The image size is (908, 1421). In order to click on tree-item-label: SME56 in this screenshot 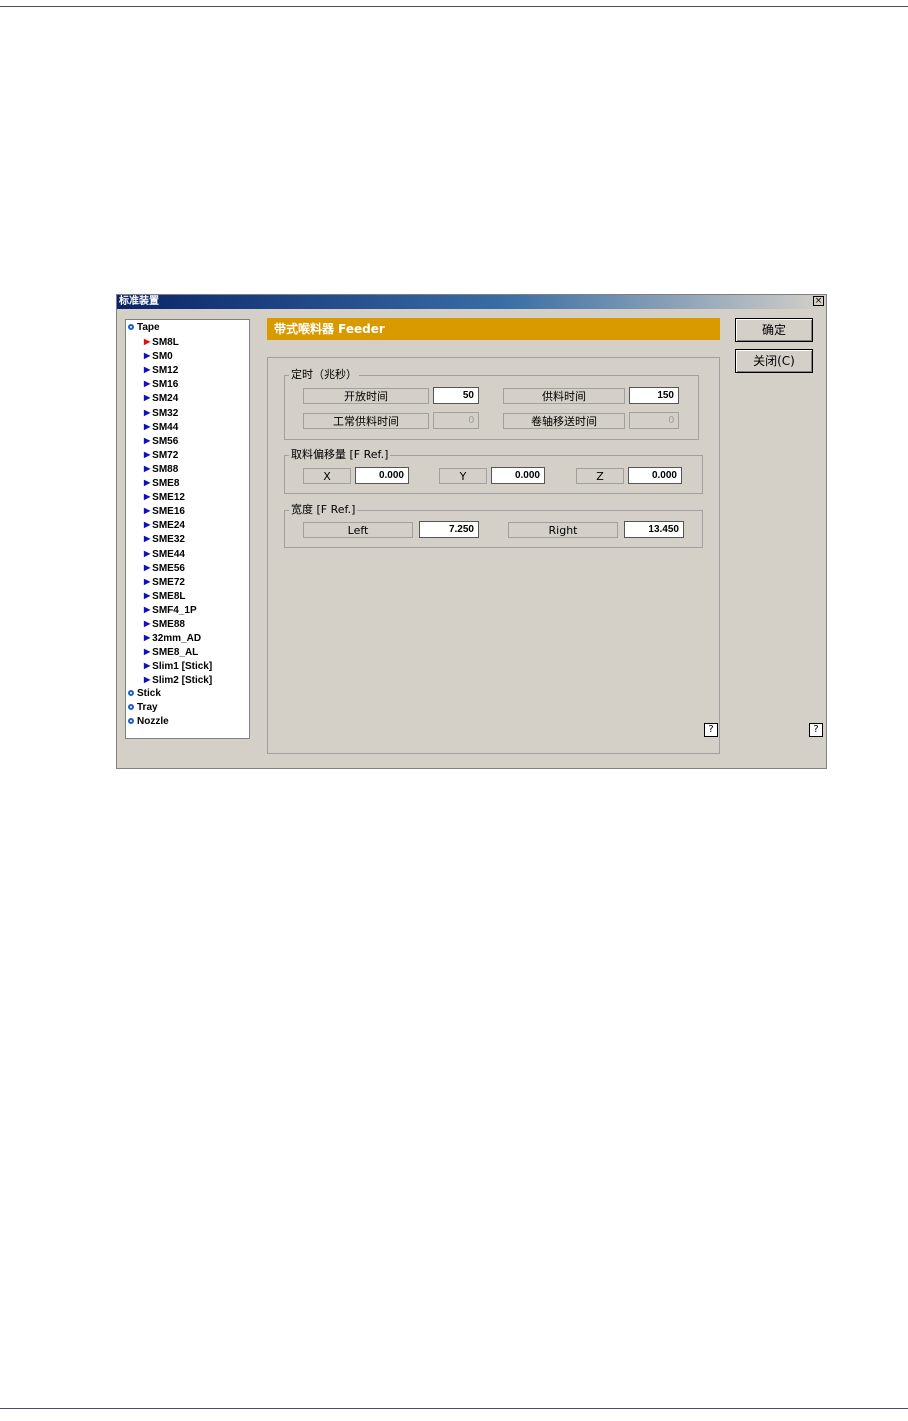, I will do `click(168, 568)`.